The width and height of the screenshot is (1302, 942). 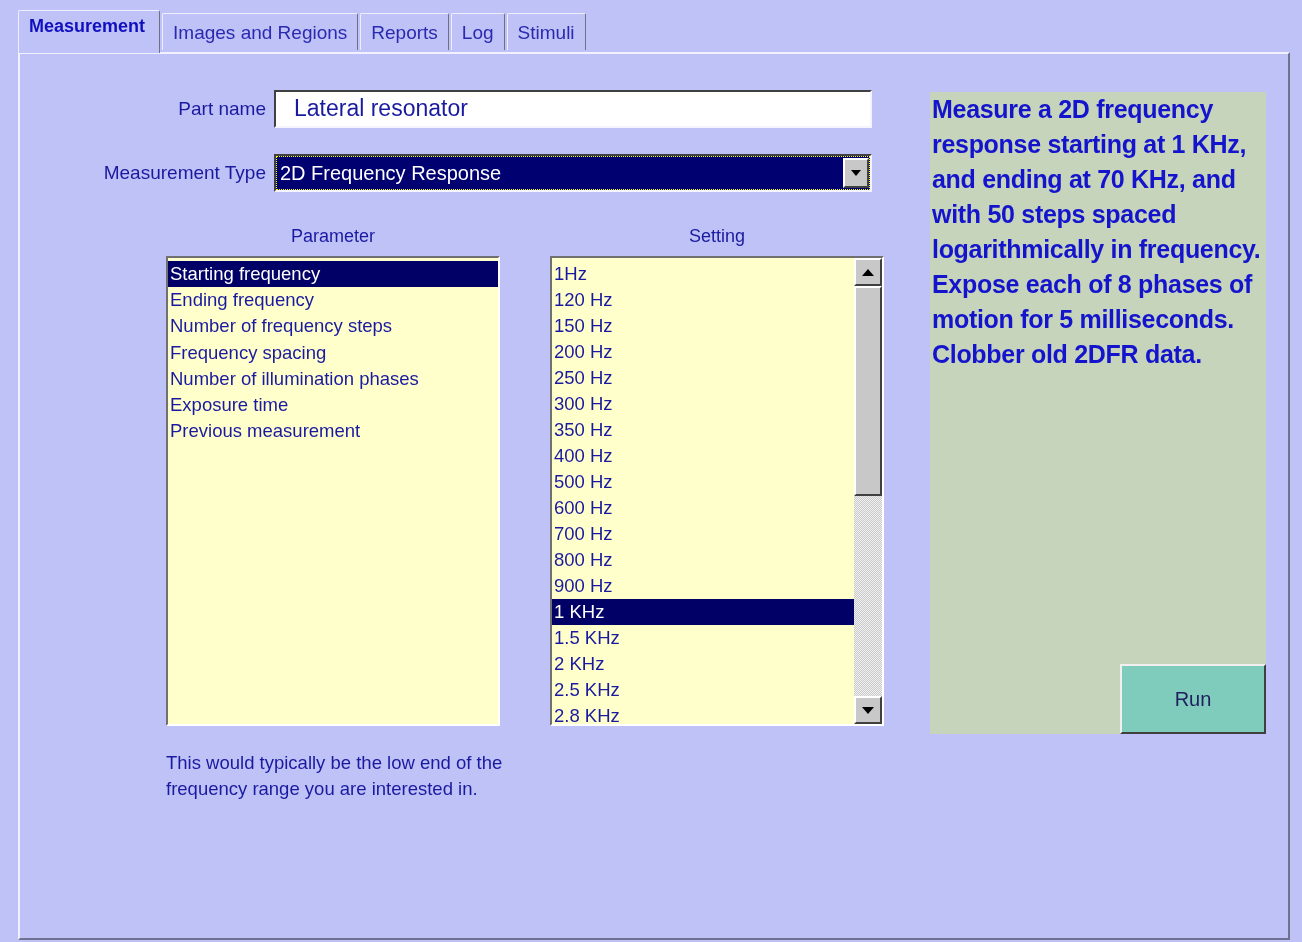 I want to click on list-item: 400 Hz, so click(x=703, y=456).